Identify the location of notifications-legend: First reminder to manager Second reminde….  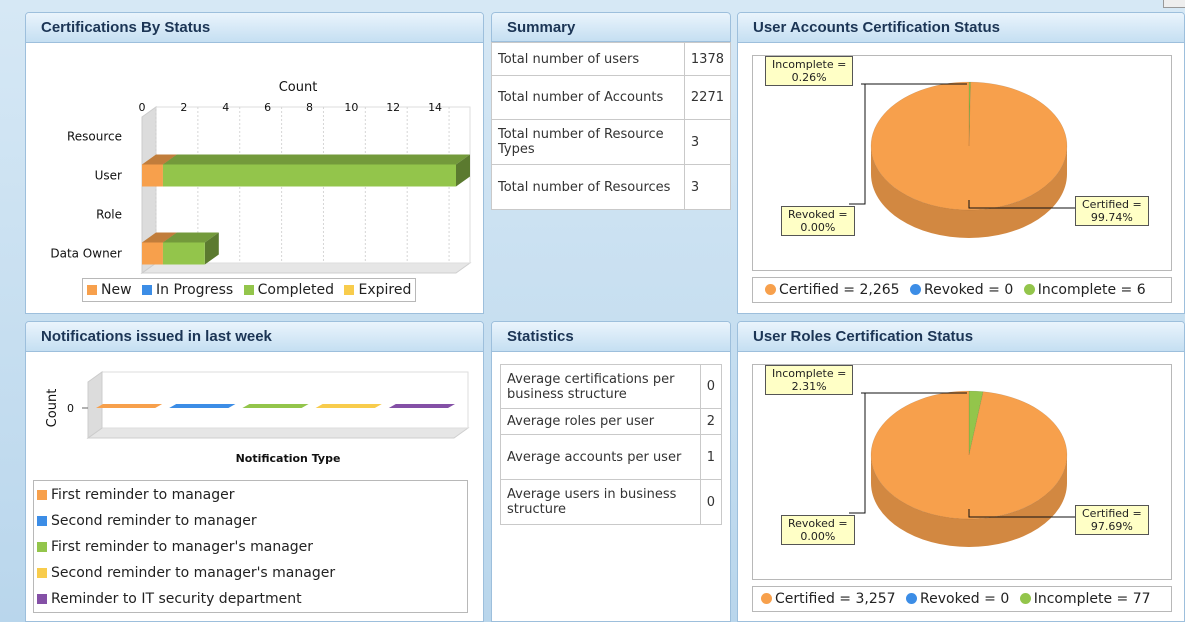
(250, 546).